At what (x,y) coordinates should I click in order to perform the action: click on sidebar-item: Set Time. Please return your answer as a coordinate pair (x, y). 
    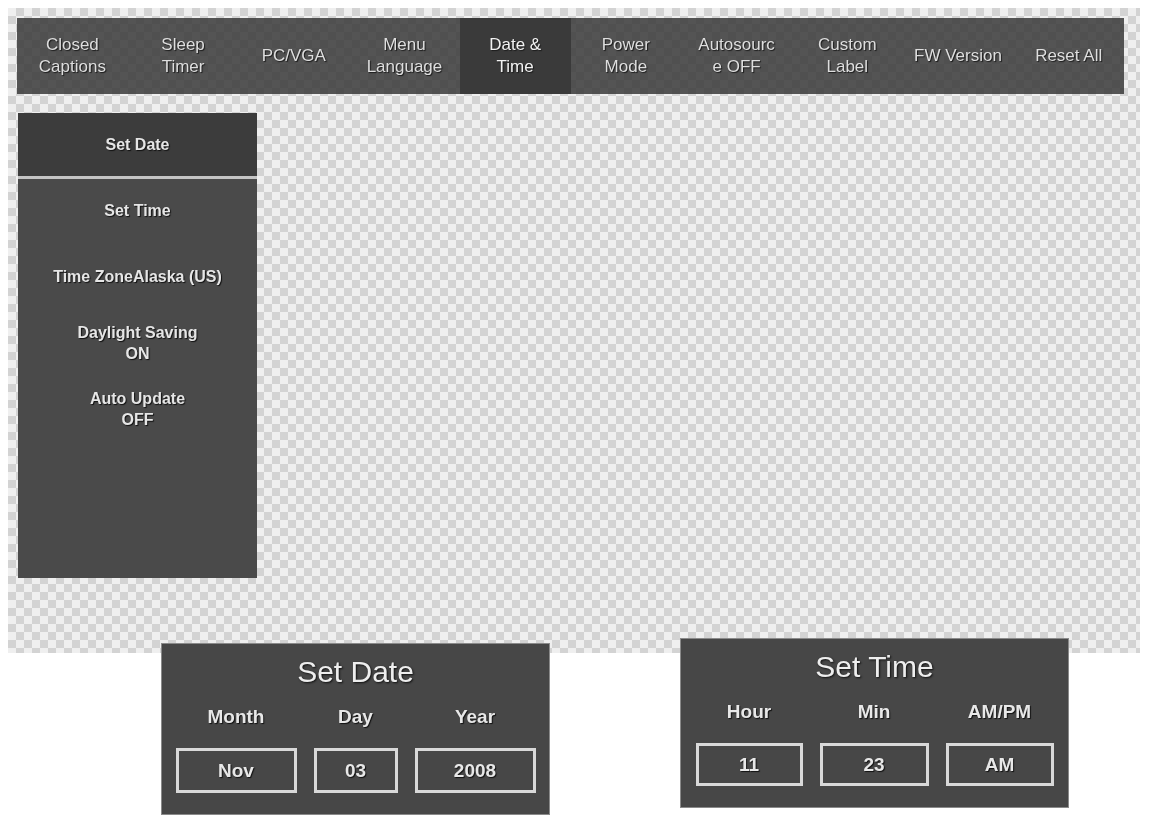
    Looking at the image, I should click on (137, 212).